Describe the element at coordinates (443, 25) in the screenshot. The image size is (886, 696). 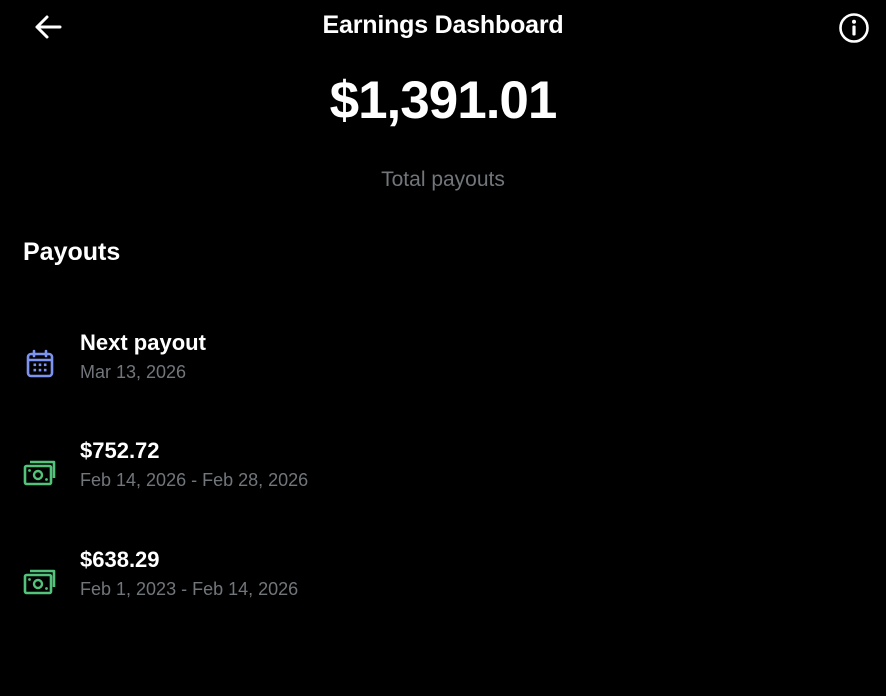
I see `page-title: Earnings Dashboard` at that location.